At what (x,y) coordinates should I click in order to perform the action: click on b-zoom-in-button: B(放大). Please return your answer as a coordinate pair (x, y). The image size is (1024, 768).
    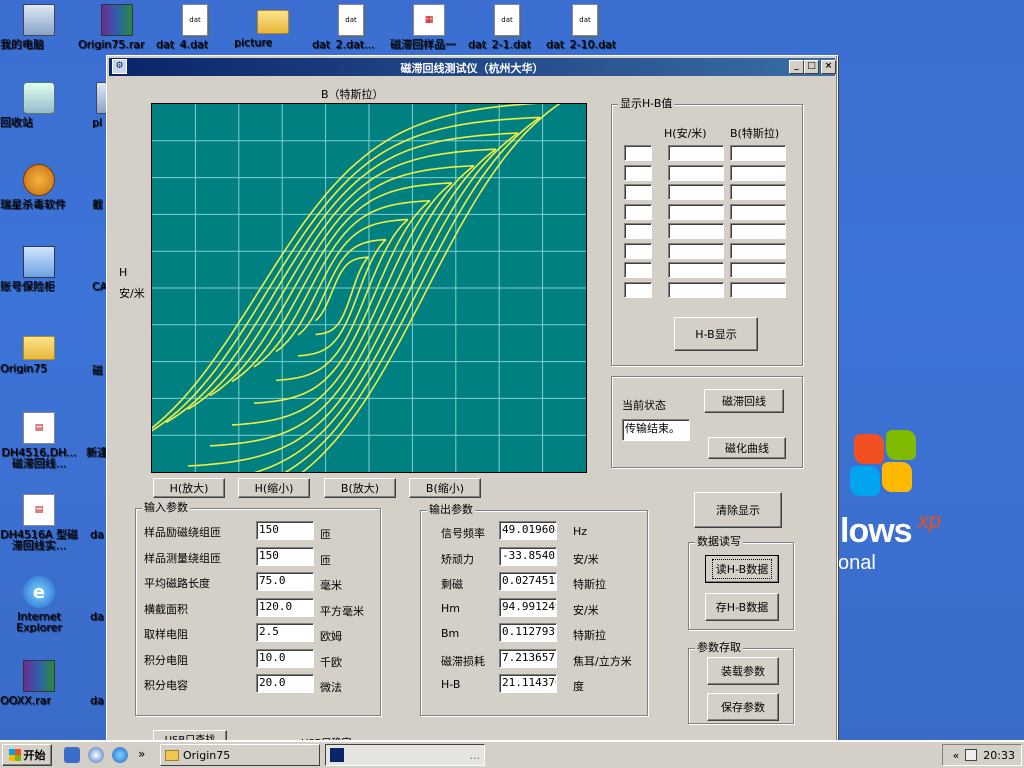
    Looking at the image, I should click on (360, 488).